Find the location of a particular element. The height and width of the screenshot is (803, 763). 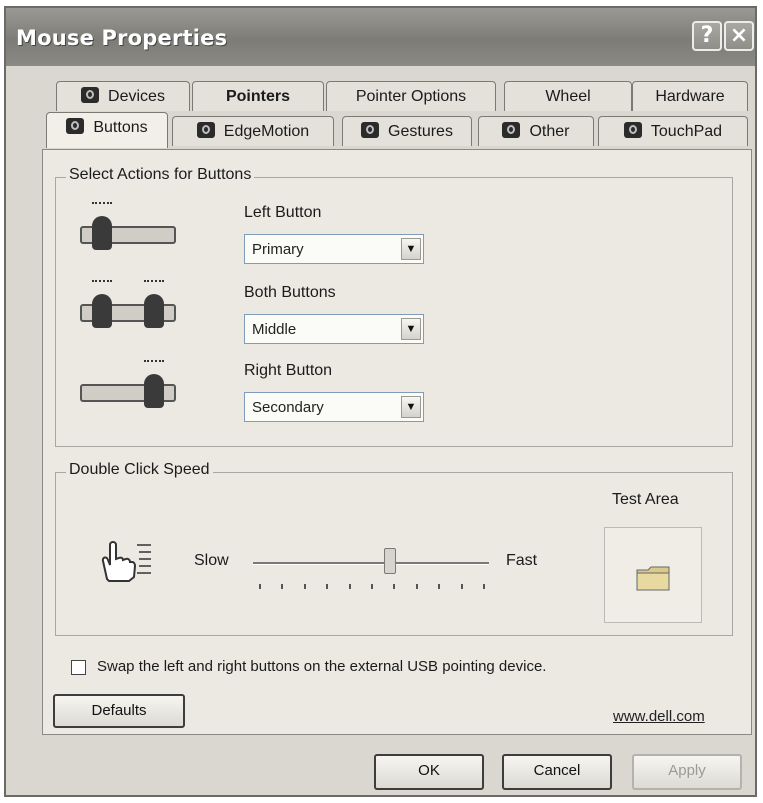

left-button-mouse-icon is located at coordinates (131, 230).